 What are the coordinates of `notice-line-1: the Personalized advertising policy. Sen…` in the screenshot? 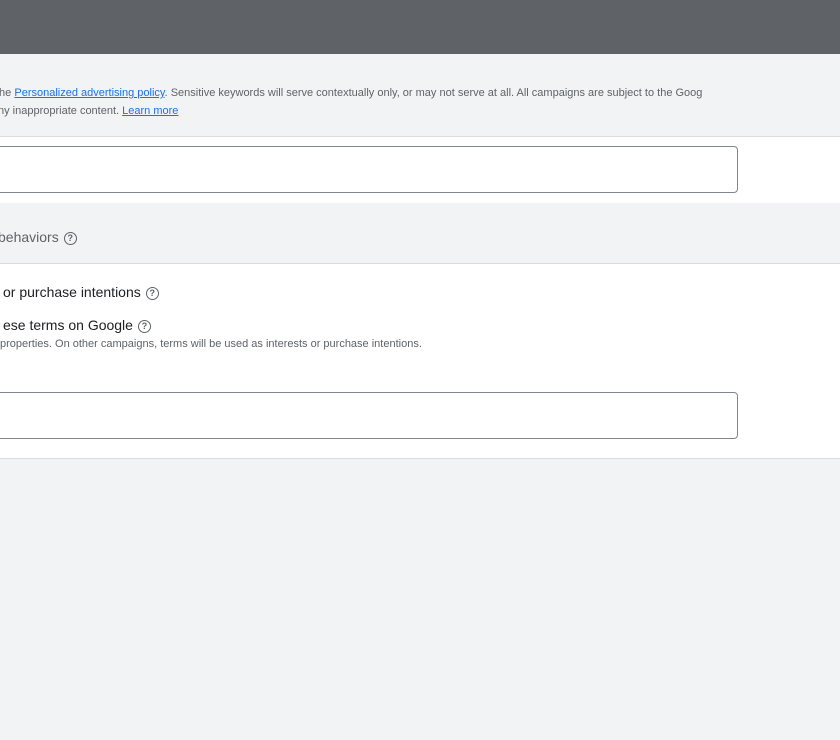 It's located at (418, 93).